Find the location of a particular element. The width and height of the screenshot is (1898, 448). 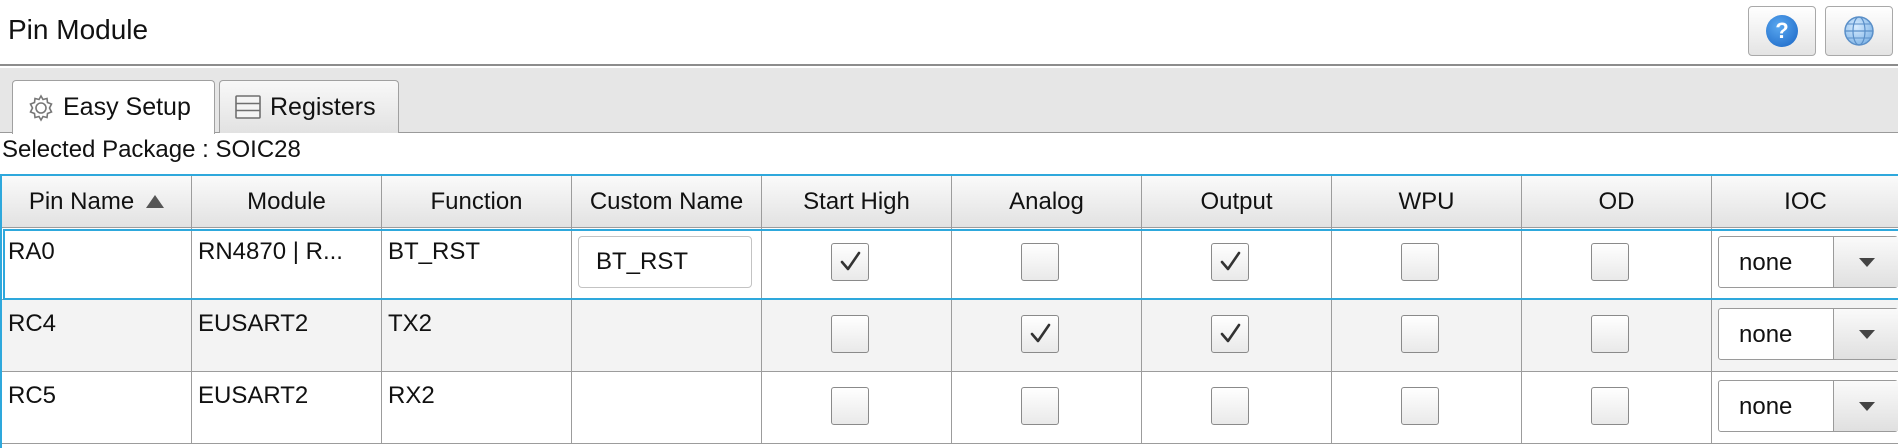

tab-easy-setup-label: Easy Setup is located at coordinates (127, 107).